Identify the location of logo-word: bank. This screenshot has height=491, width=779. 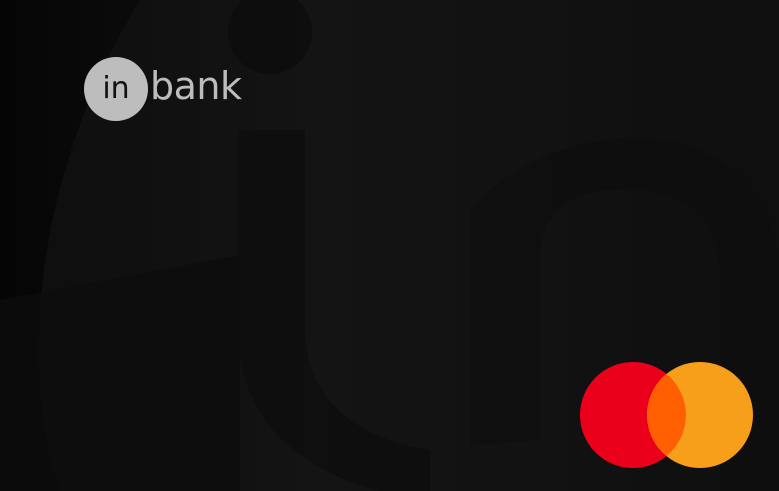
(196, 86).